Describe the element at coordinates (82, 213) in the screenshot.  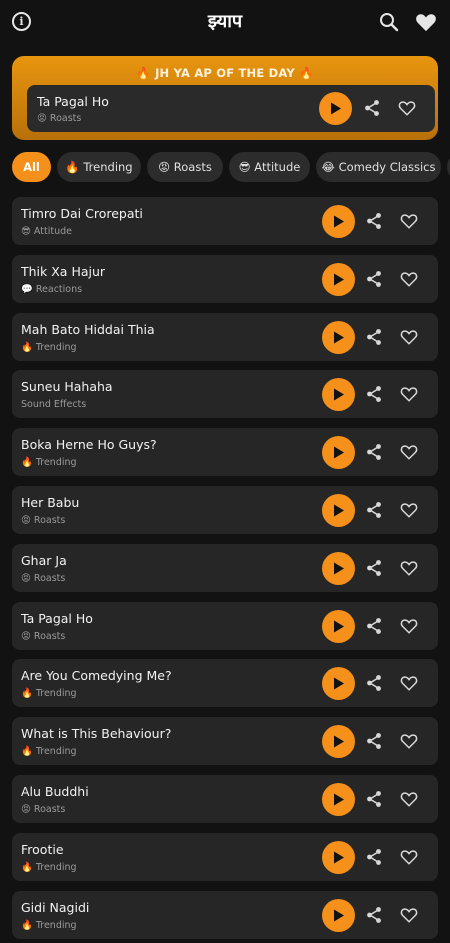
I see `sound-name: Timro Dai Crorepati` at that location.